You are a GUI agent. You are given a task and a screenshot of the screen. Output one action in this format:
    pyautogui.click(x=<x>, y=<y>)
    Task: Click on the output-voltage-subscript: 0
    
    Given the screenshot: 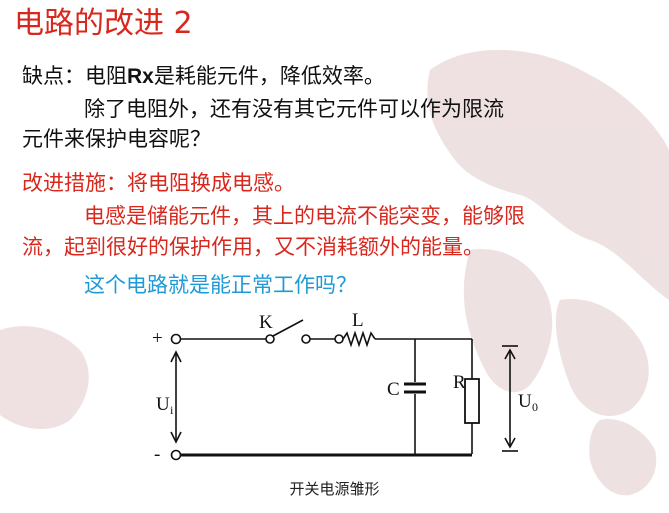 What is the action you would take?
    pyautogui.click(x=535, y=407)
    